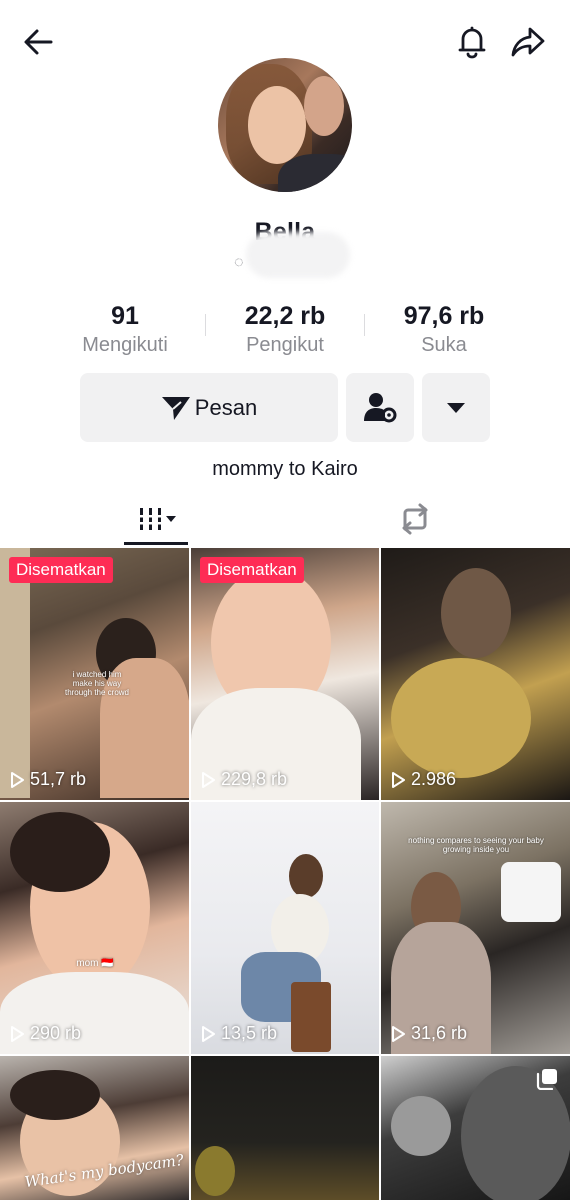 Image resolution: width=570 pixels, height=1200 pixels. I want to click on stat-likes-count: 97,6 rb, so click(444, 316).